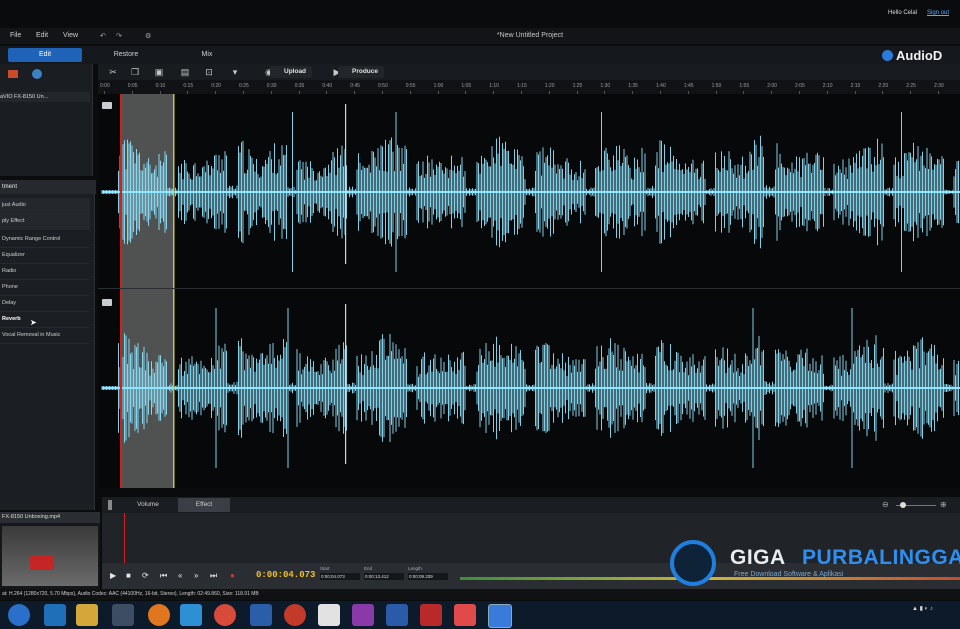 This screenshot has height=629, width=960. Describe the element at coordinates (235, 72) in the screenshot. I see `marker-icon: ▾` at that location.